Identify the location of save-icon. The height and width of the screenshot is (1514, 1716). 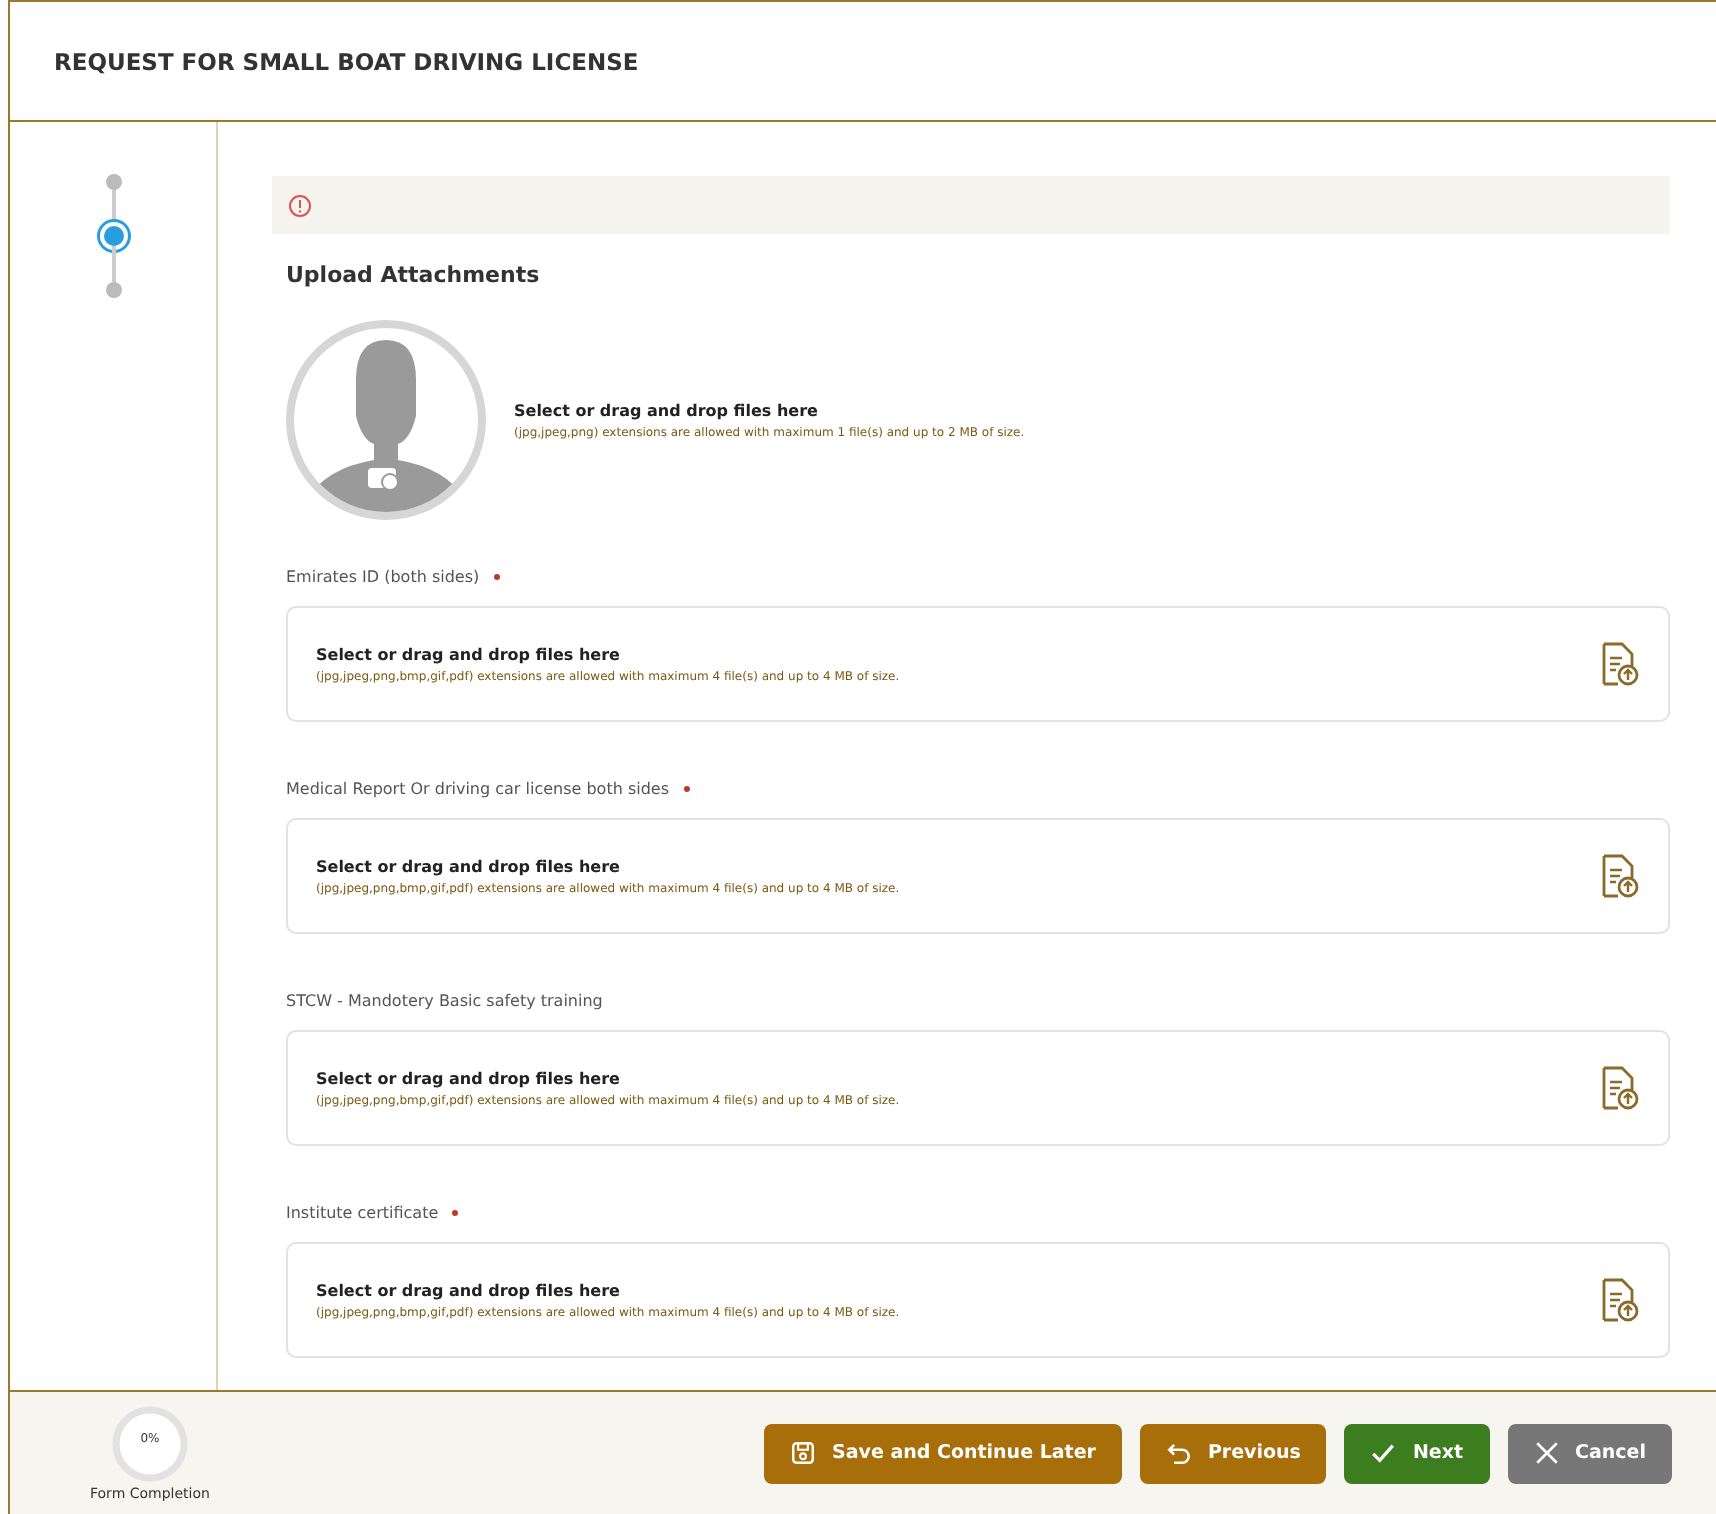
(803, 1453).